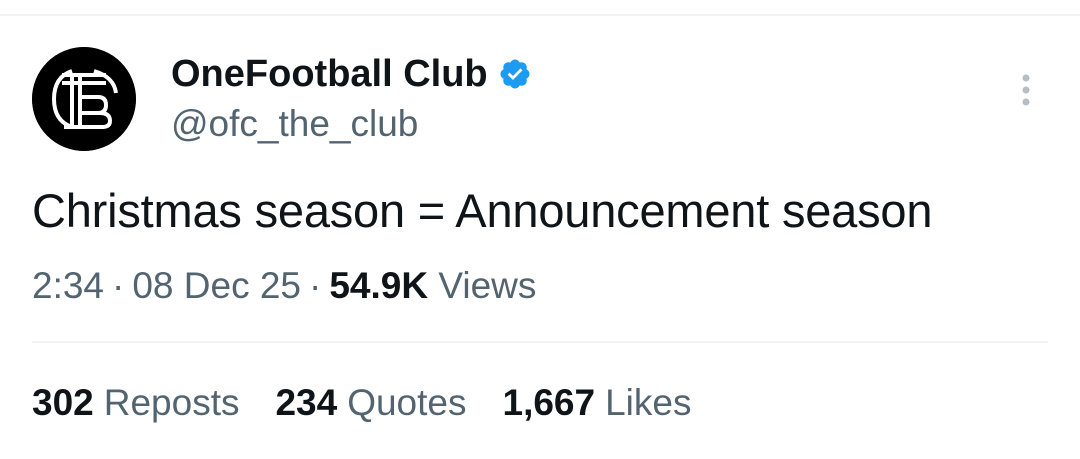 Image resolution: width=1080 pixels, height=459 pixels. I want to click on verified-badge-icon, so click(515, 74).